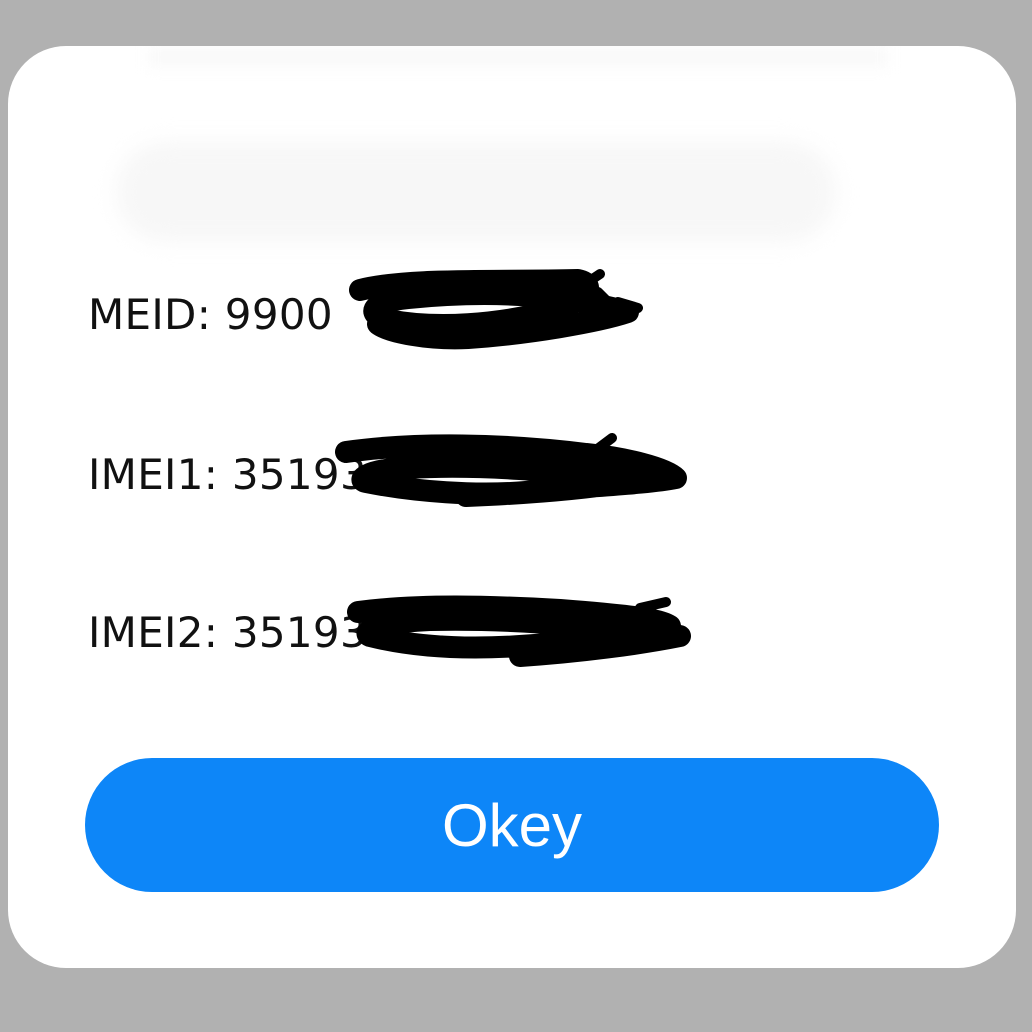 Image resolution: width=1032 pixels, height=1032 pixels. I want to click on blurred-header-strip, so click(518, 57).